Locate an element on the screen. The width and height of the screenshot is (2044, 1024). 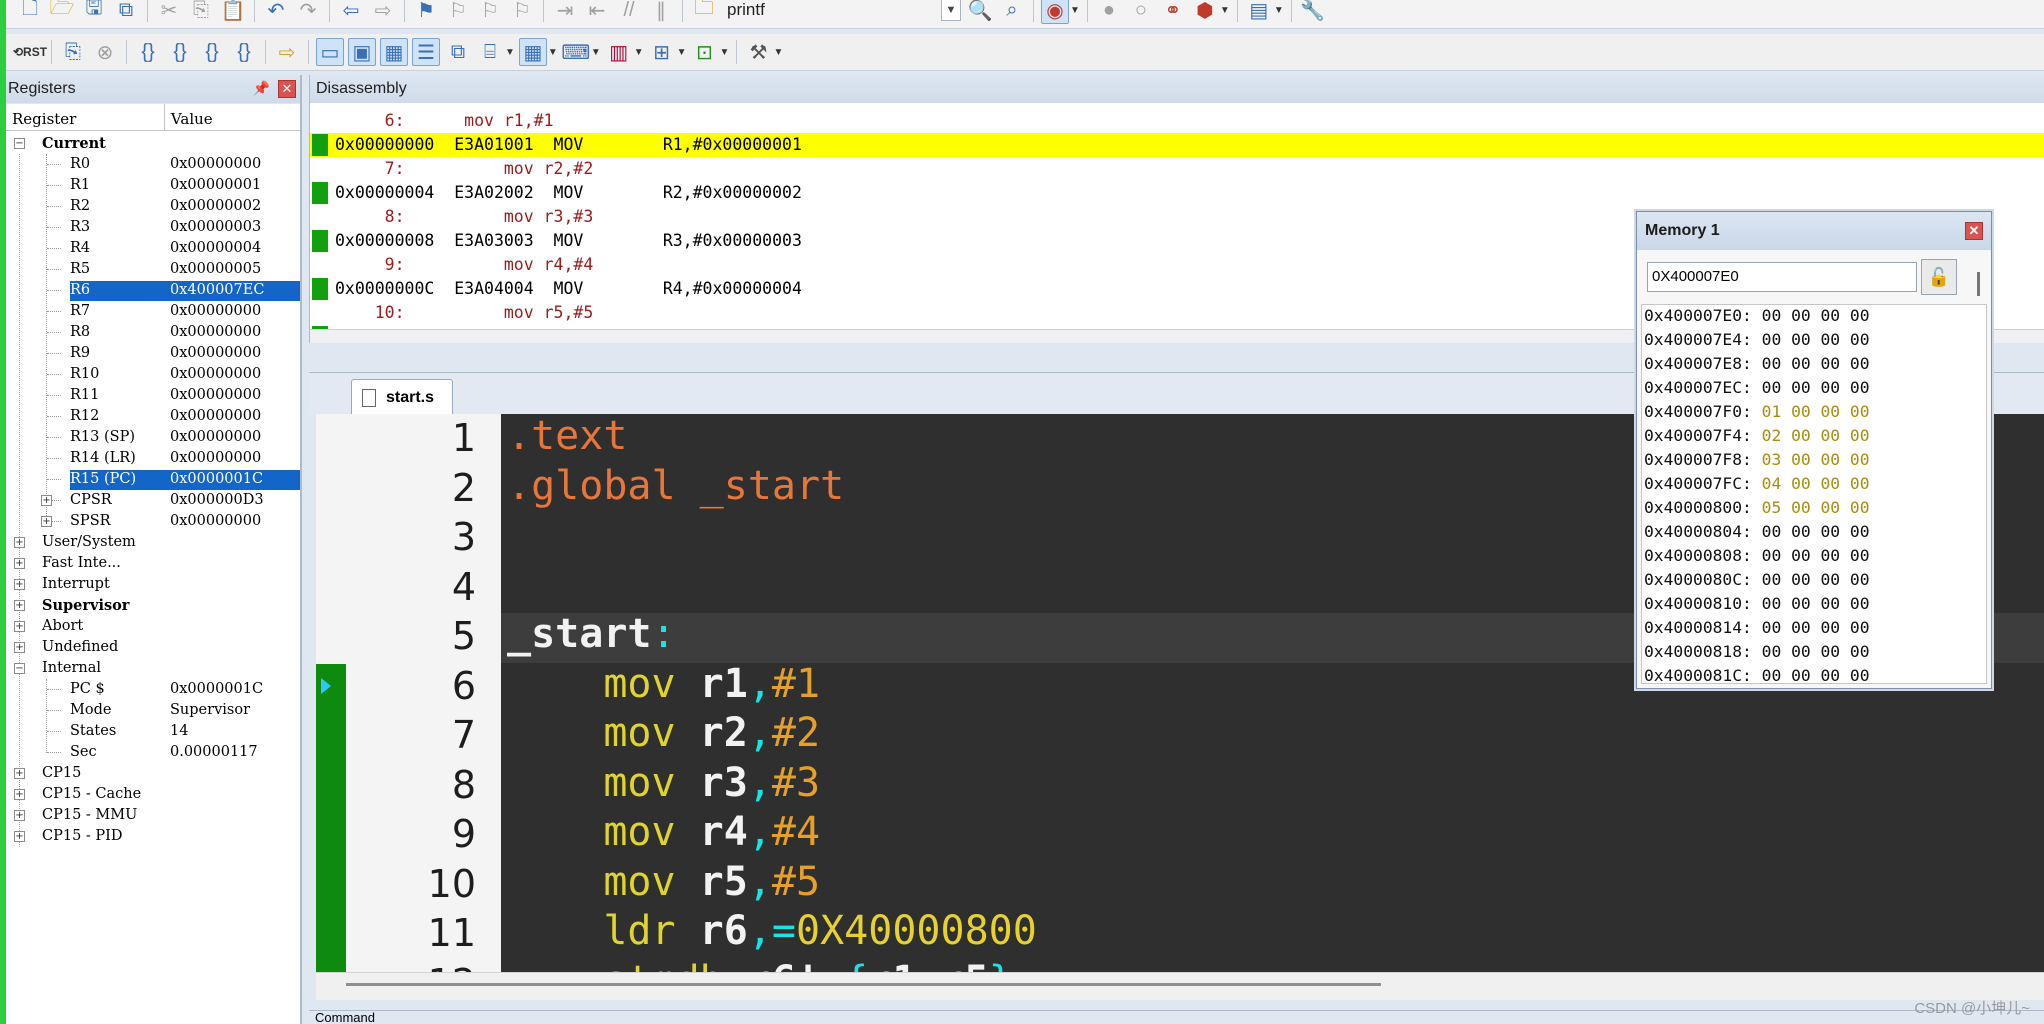
register-row: + User/System is located at coordinates (153, 542).